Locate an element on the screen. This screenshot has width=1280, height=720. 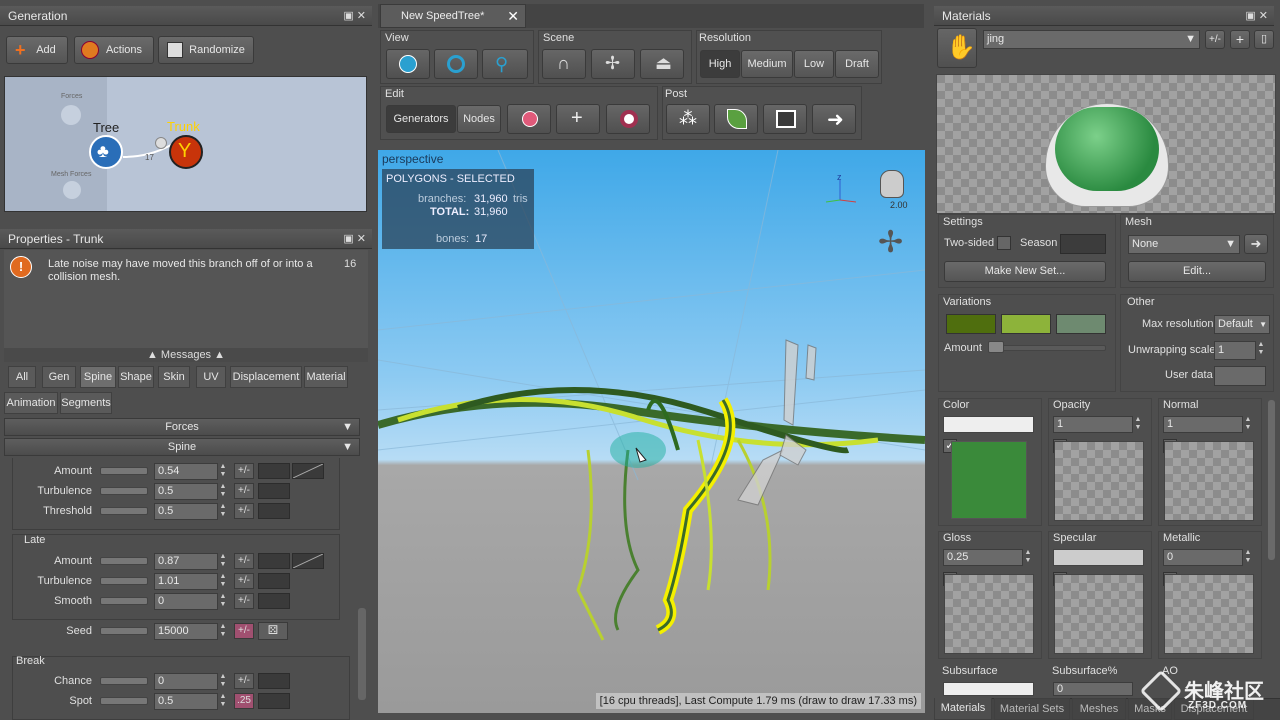
light-direction-icon is located at coordinates (892, 184).